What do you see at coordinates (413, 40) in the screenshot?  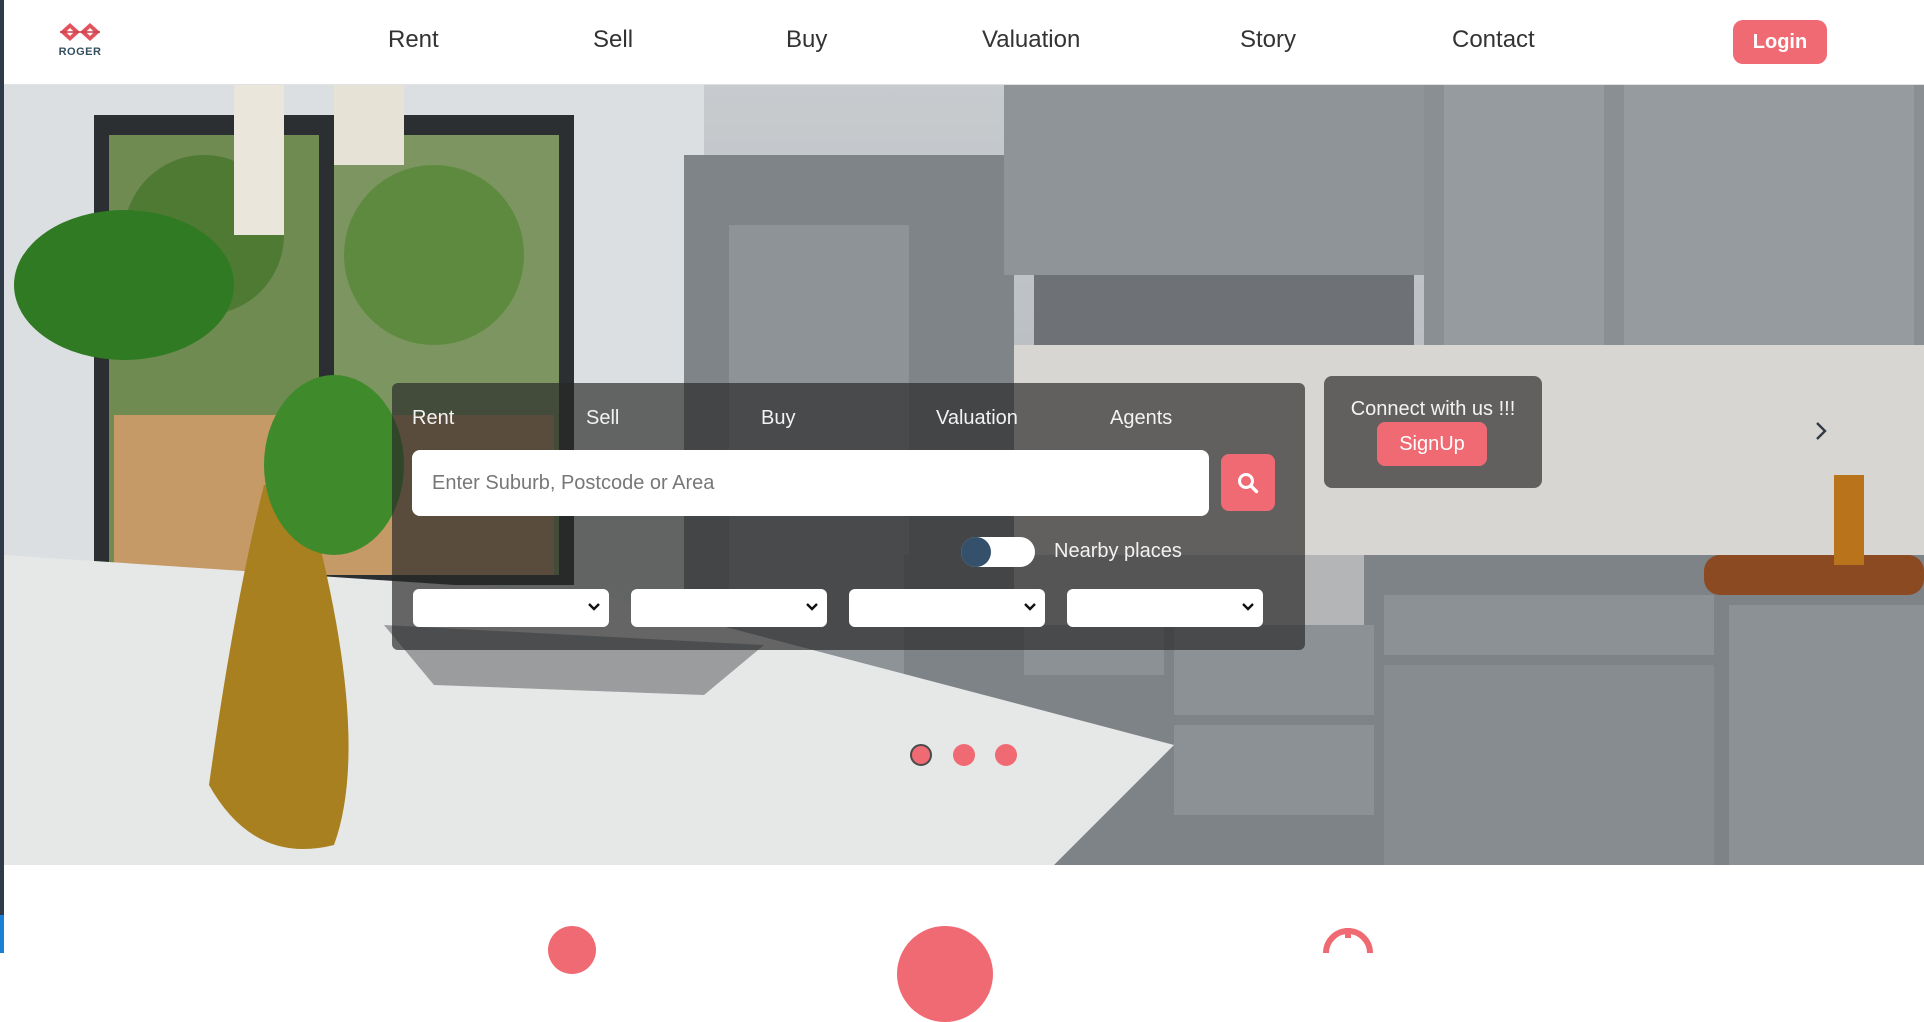 I see `nav-rent: Rent` at bounding box center [413, 40].